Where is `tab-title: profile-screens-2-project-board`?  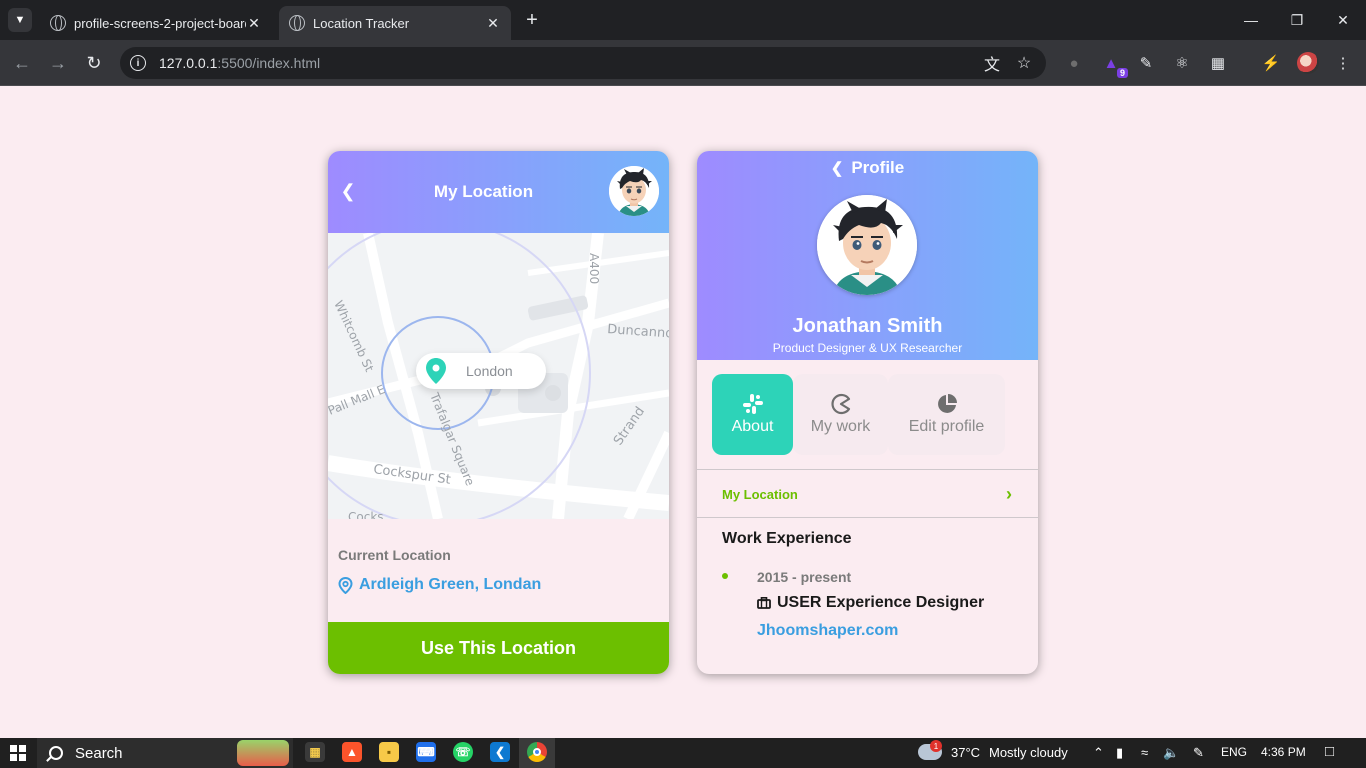
tab-title: profile-screens-2-project-board is located at coordinates (160, 23).